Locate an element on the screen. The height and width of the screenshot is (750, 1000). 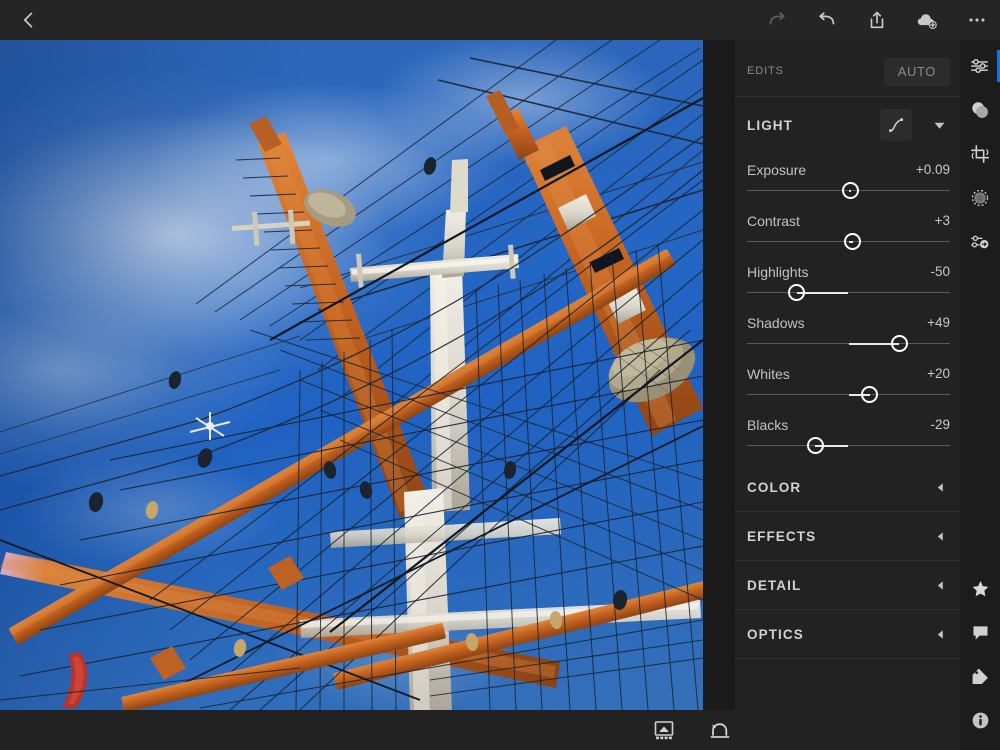
tool-rail-bottom is located at coordinates (980, 654).